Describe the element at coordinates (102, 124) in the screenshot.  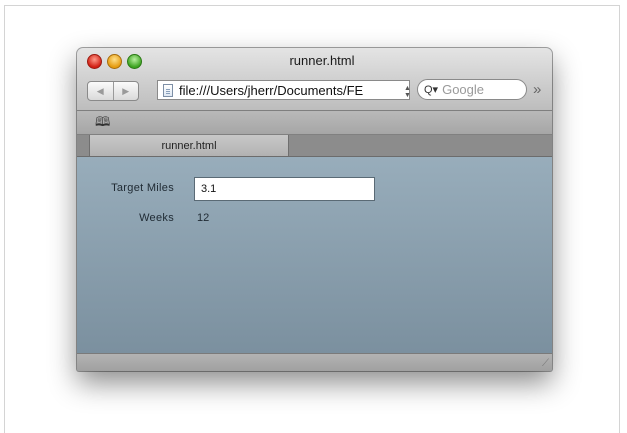
I see `bookmarks-icon: 🕮` at that location.